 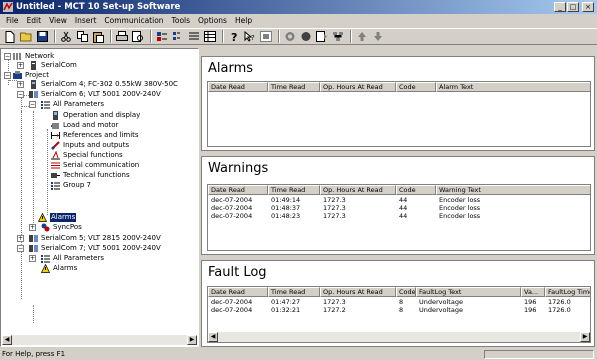 I want to click on save-icon, so click(x=42, y=36).